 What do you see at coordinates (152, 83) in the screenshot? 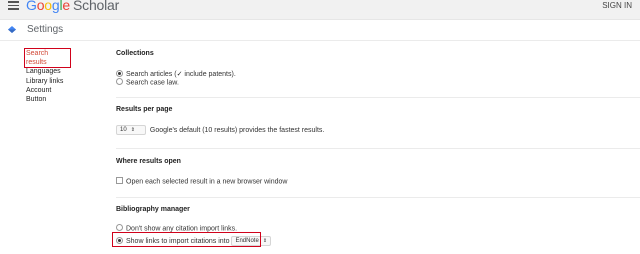
I see `search-case-law-label: Search case law.` at bounding box center [152, 83].